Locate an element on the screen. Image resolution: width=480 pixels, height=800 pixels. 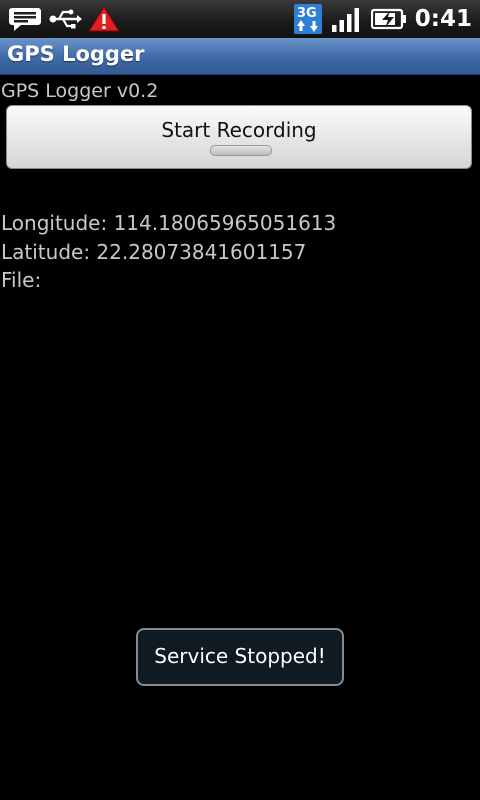
start-recording-button: Start Recording is located at coordinates (239, 137).